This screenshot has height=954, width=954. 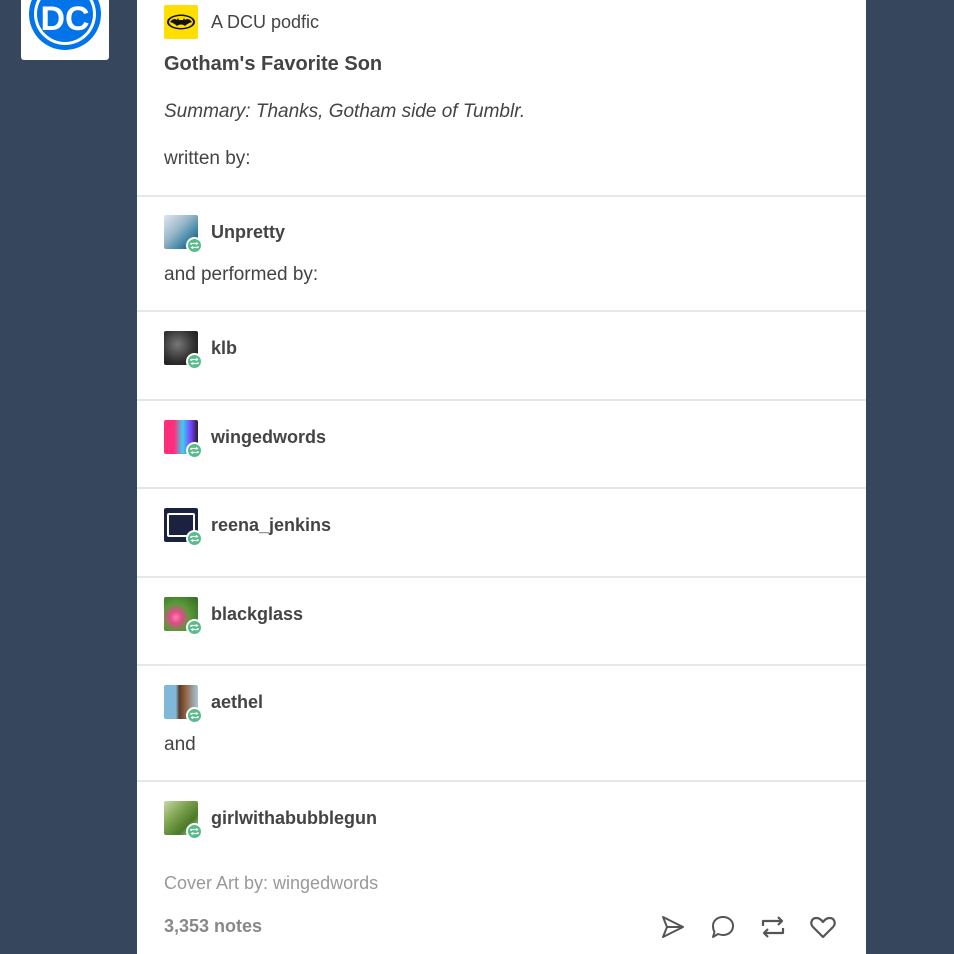 I want to click on batman-logo-icon, so click(x=181, y=22).